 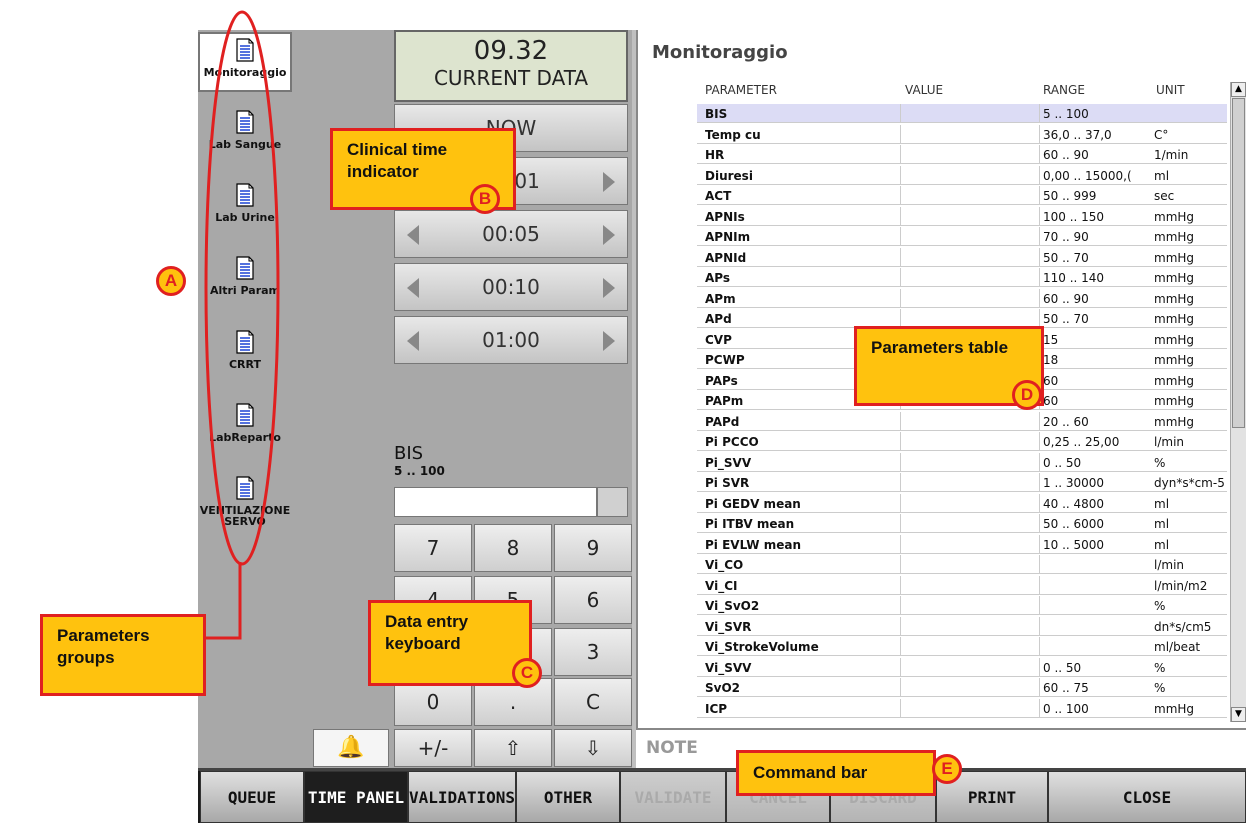 What do you see at coordinates (103, 646) in the screenshot?
I see `callout-text: Parameters groups` at bounding box center [103, 646].